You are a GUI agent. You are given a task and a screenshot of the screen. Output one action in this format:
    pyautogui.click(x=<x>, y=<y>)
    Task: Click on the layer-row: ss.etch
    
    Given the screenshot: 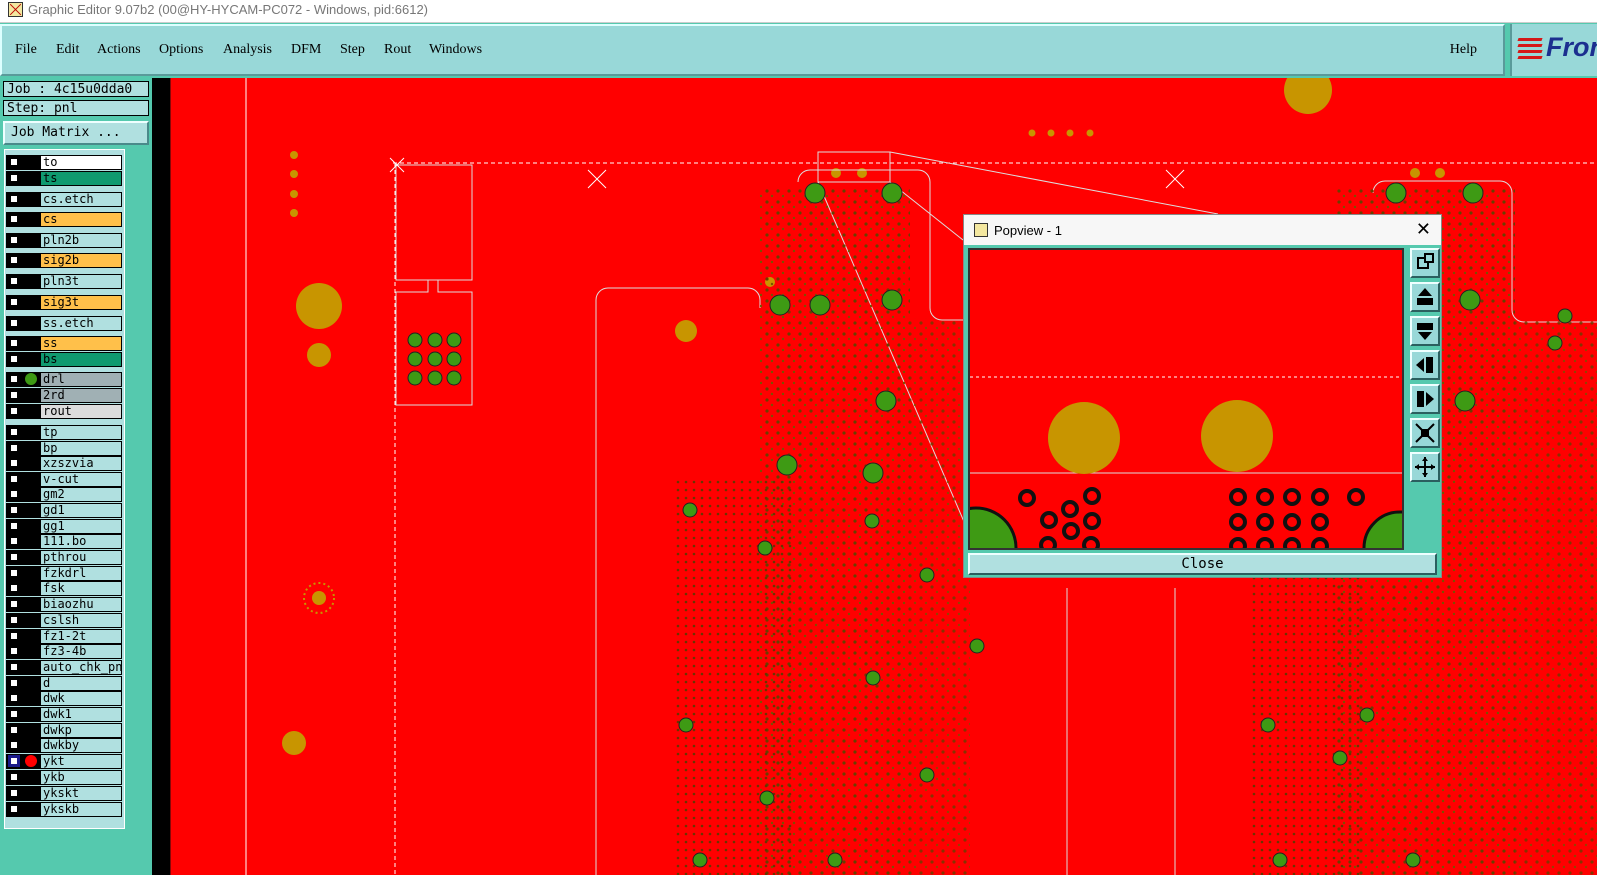 What is the action you would take?
    pyautogui.click(x=64, y=323)
    